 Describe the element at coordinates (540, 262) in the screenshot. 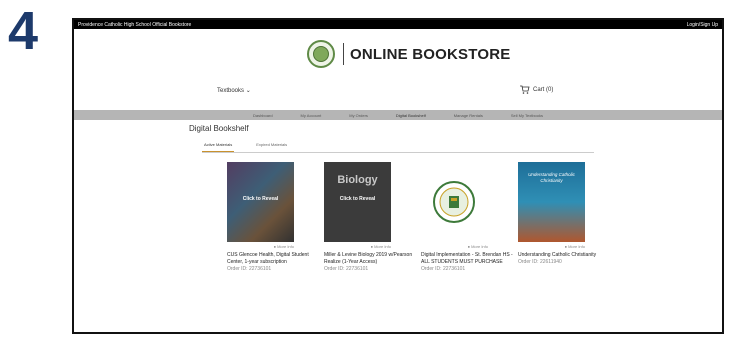

I see `order-id: Order ID: 22611940` at that location.